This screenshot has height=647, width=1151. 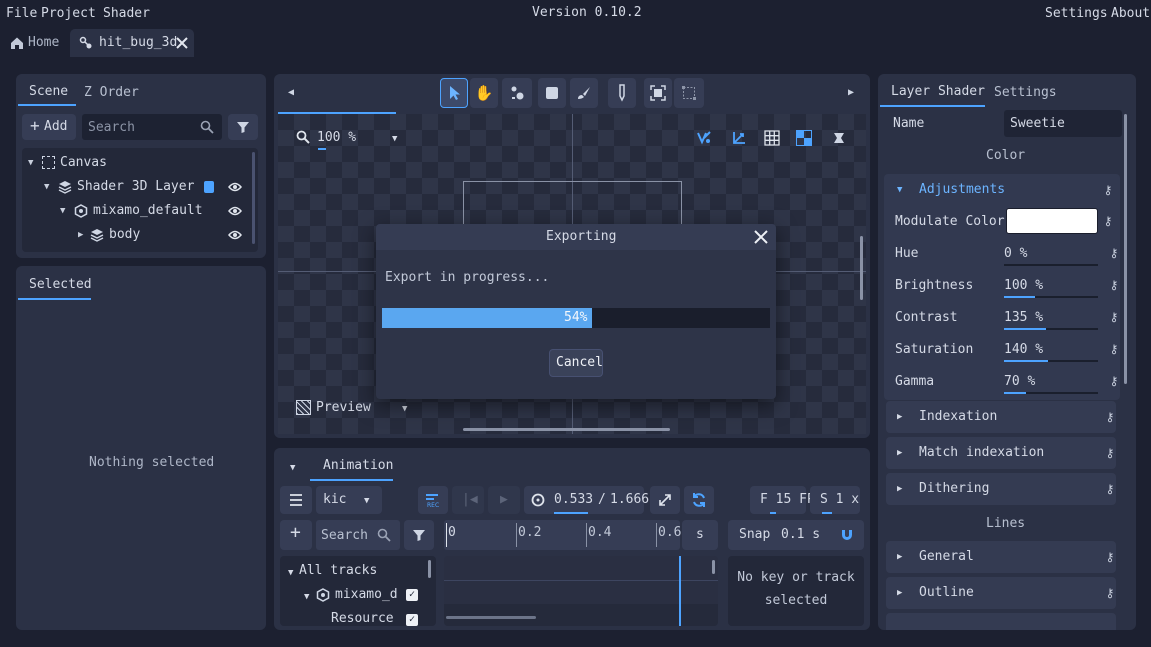 I want to click on param-value-field: 70 %, so click(x=1019, y=382).